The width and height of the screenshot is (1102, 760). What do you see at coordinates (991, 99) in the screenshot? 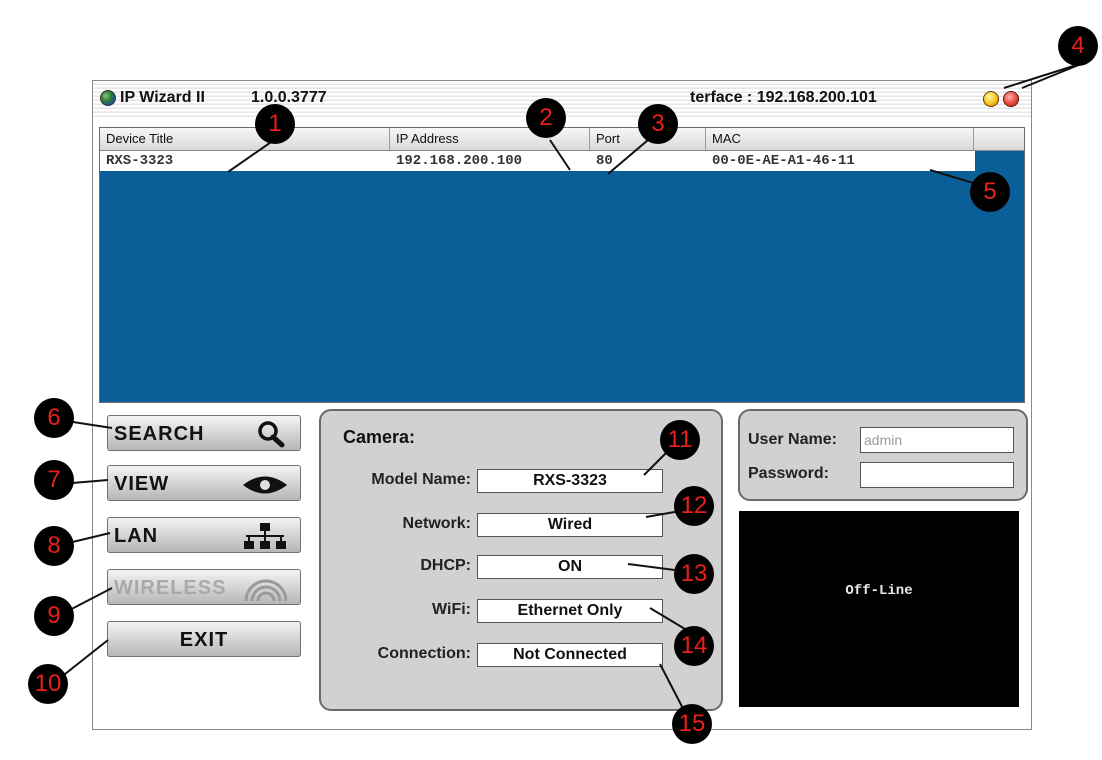
I see `minimize-button` at bounding box center [991, 99].